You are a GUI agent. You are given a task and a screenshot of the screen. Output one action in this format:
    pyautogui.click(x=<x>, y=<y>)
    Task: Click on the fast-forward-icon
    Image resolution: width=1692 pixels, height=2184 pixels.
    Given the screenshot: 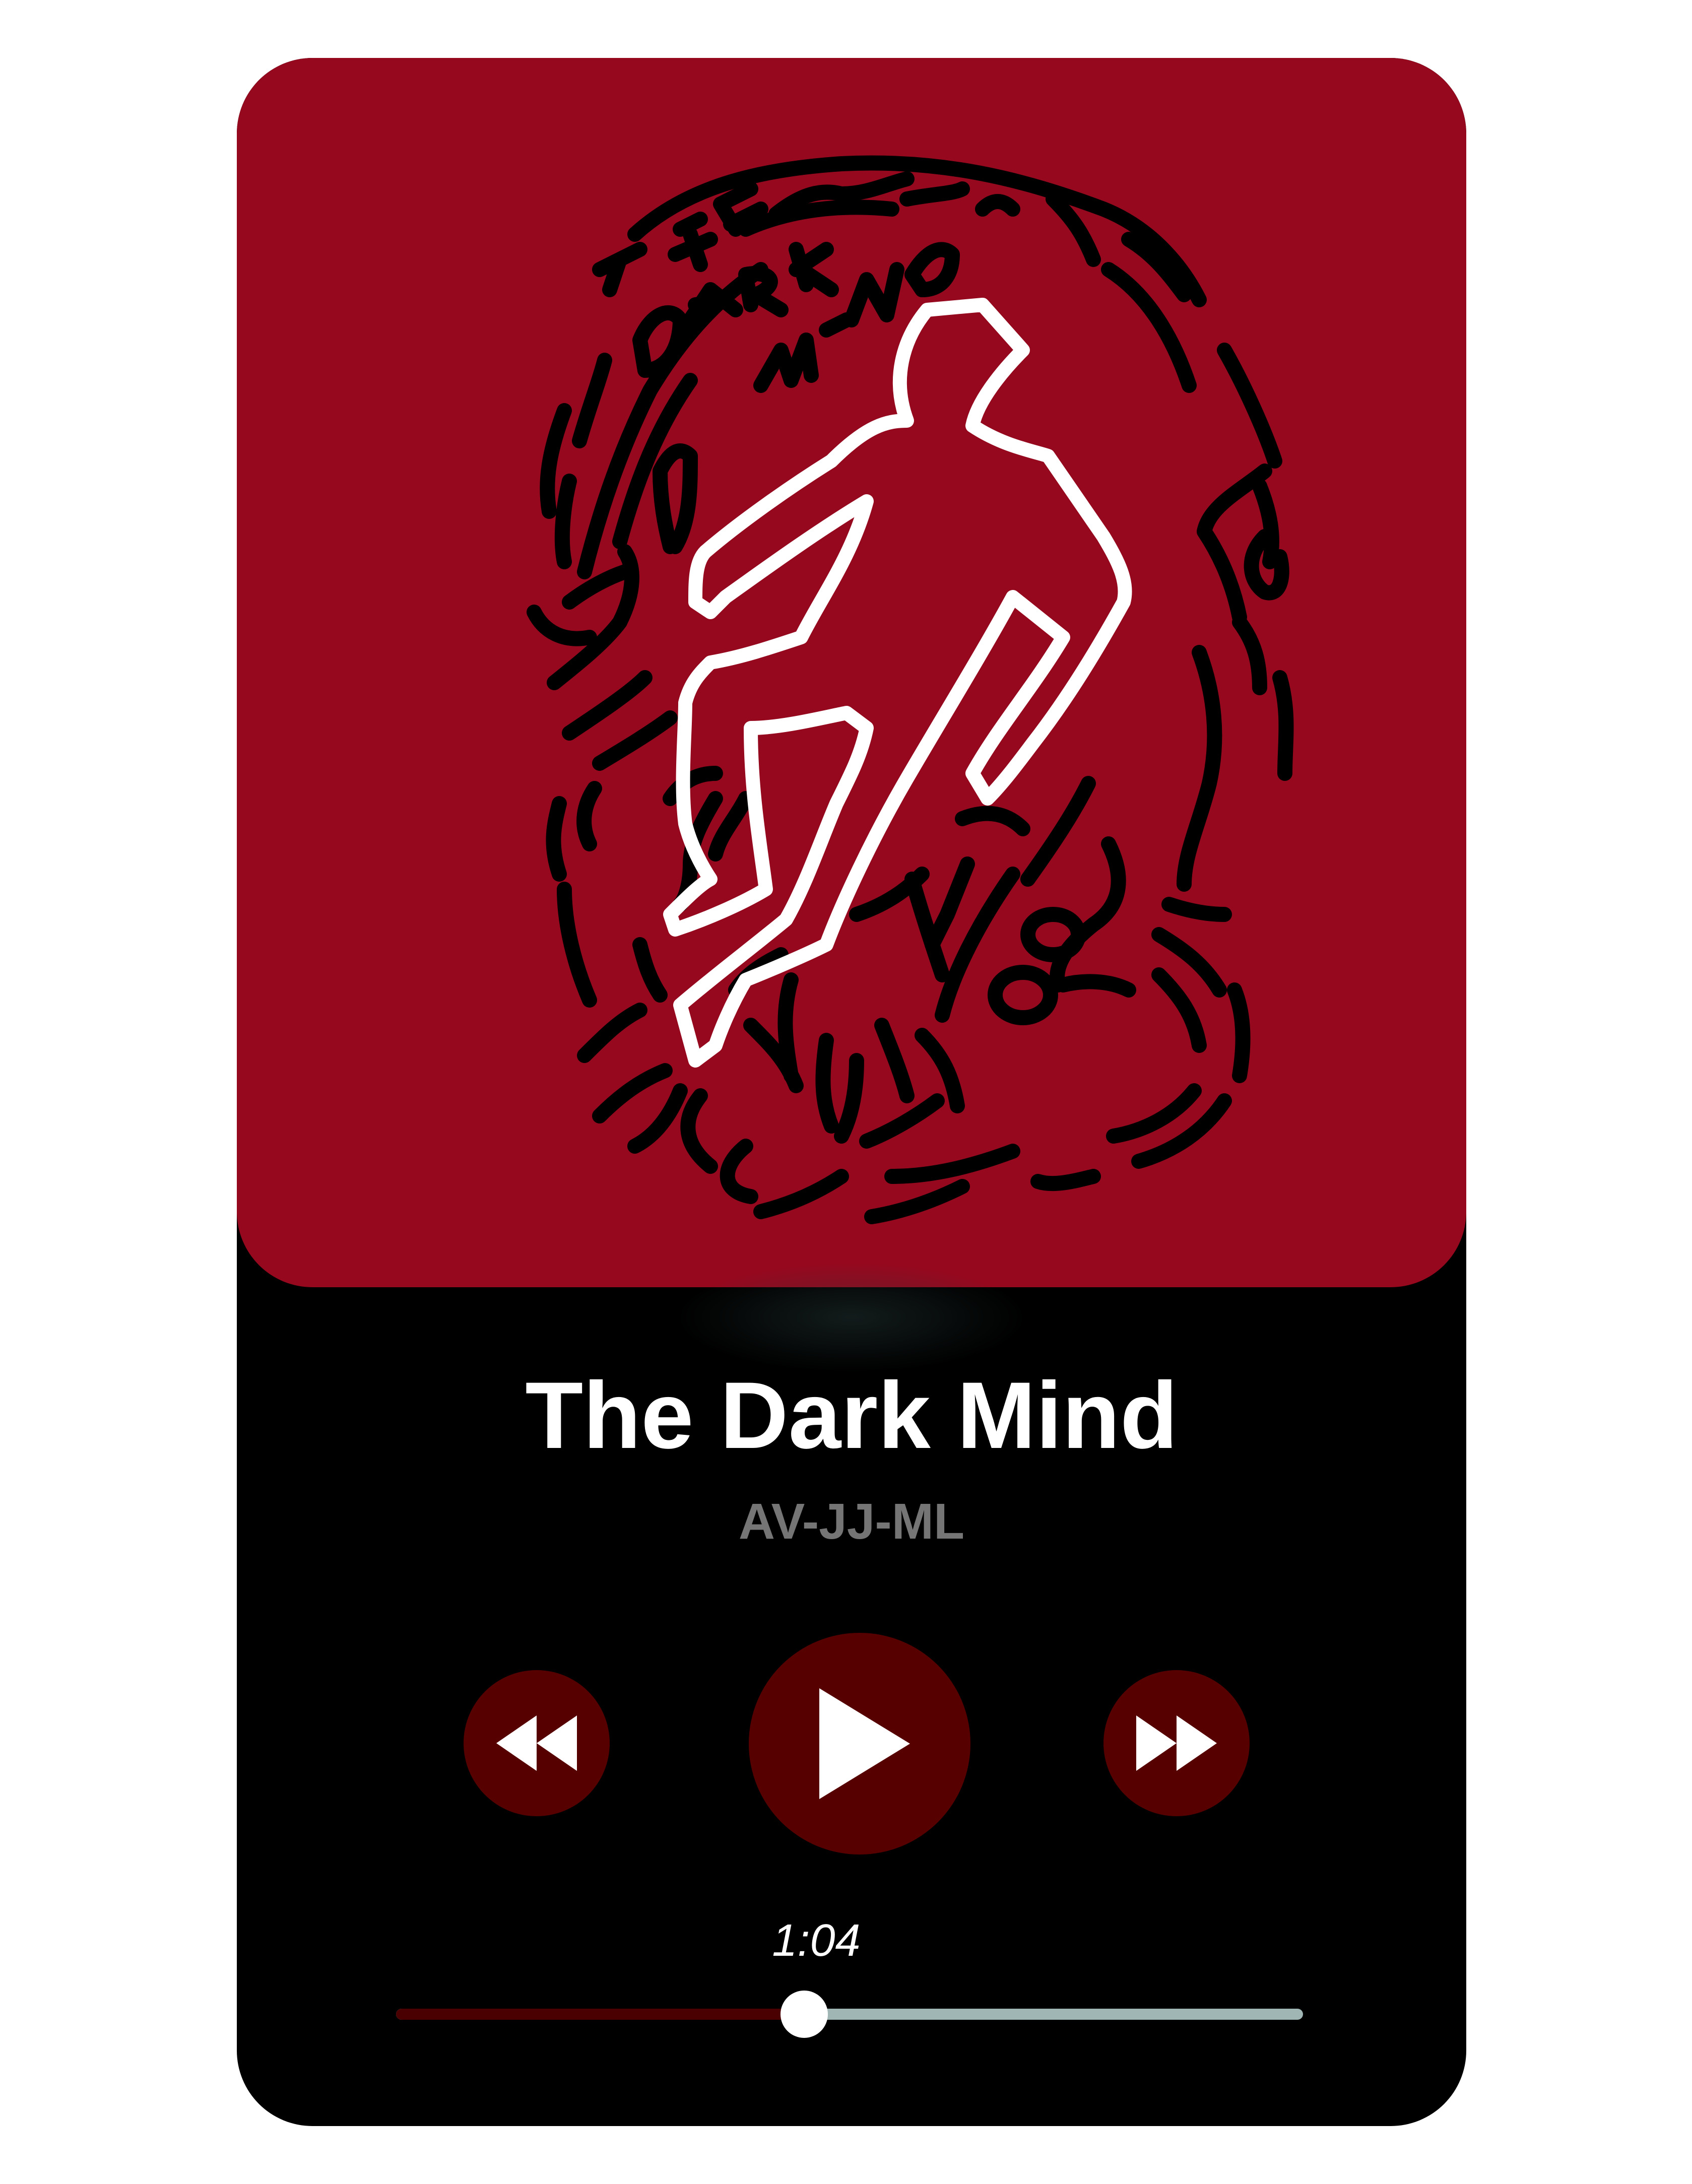 What is the action you would take?
    pyautogui.click(x=1176, y=1743)
    